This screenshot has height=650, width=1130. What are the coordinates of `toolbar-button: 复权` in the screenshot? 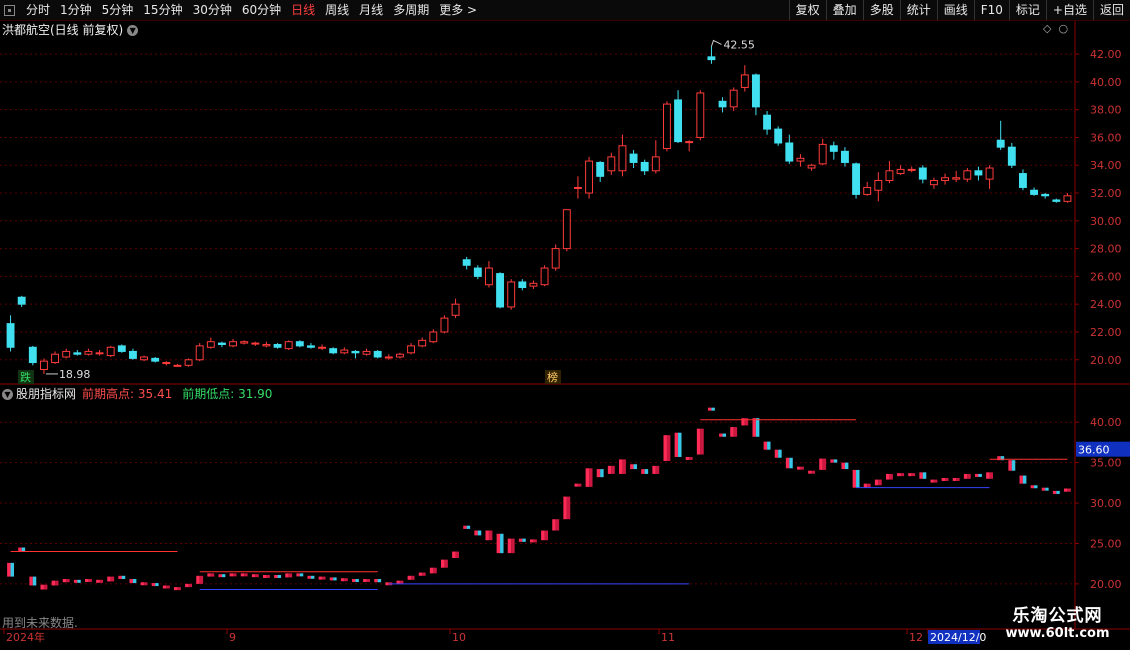 It's located at (807, 10).